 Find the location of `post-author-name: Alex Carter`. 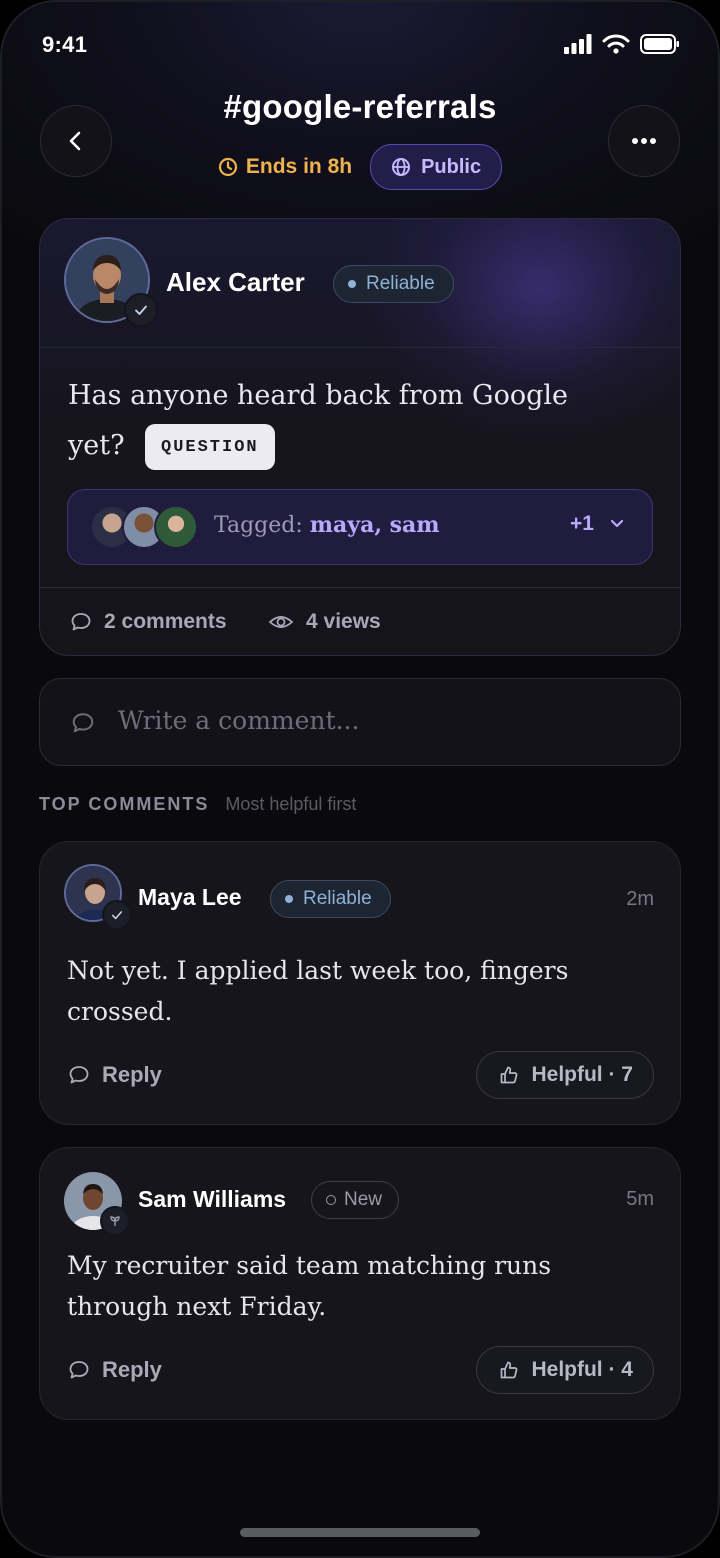

post-author-name: Alex Carter is located at coordinates (235, 282).